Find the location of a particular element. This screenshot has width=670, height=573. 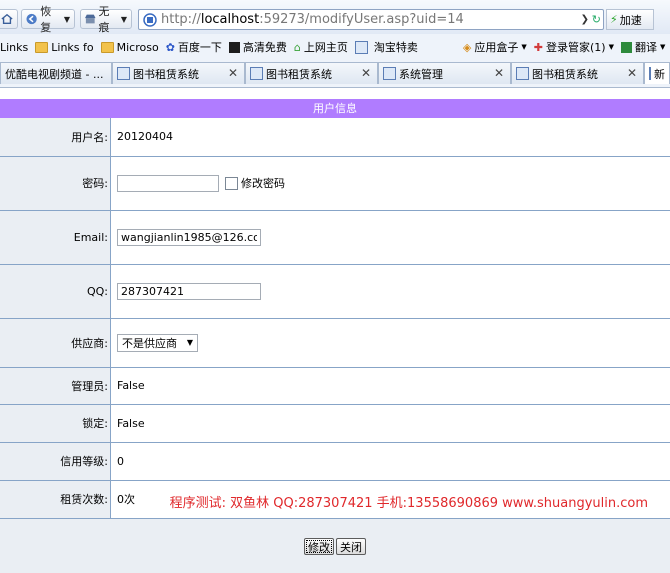

shop-icon is located at coordinates (90, 19).